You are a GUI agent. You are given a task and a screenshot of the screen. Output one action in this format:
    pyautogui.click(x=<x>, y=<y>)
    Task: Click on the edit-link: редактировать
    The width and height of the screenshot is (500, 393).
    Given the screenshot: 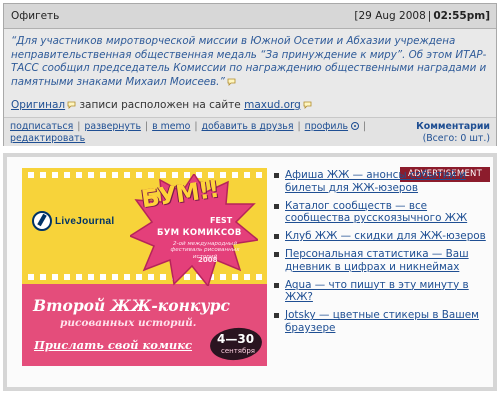 What is the action you would take?
    pyautogui.click(x=47, y=138)
    